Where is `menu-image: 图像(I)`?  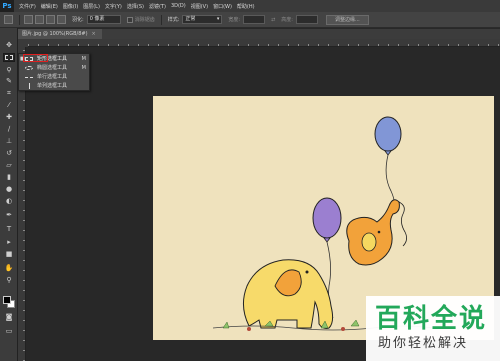
menu-image: 图像(I) is located at coordinates (70, 6).